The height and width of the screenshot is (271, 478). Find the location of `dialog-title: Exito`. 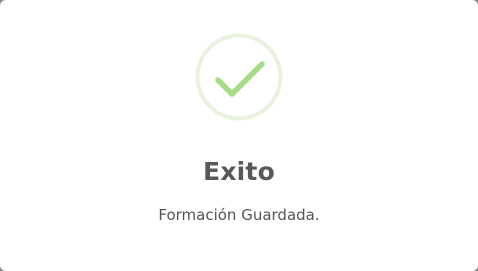

dialog-title: Exito is located at coordinates (239, 171).